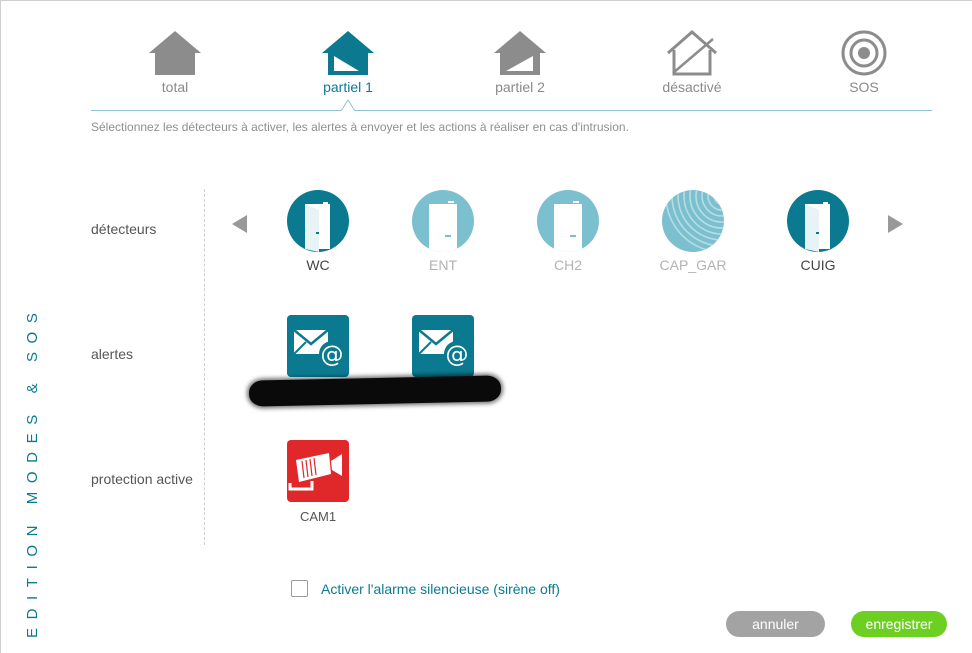 The height and width of the screenshot is (653, 972). I want to click on detector-label: CUIG, so click(818, 265).